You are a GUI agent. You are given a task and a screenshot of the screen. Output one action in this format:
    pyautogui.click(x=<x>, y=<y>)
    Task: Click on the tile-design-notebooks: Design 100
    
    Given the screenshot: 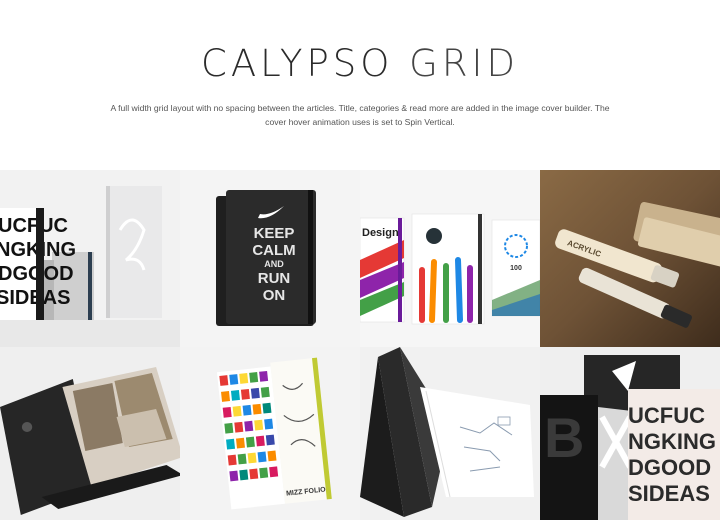 What is the action you would take?
    pyautogui.click(x=450, y=258)
    